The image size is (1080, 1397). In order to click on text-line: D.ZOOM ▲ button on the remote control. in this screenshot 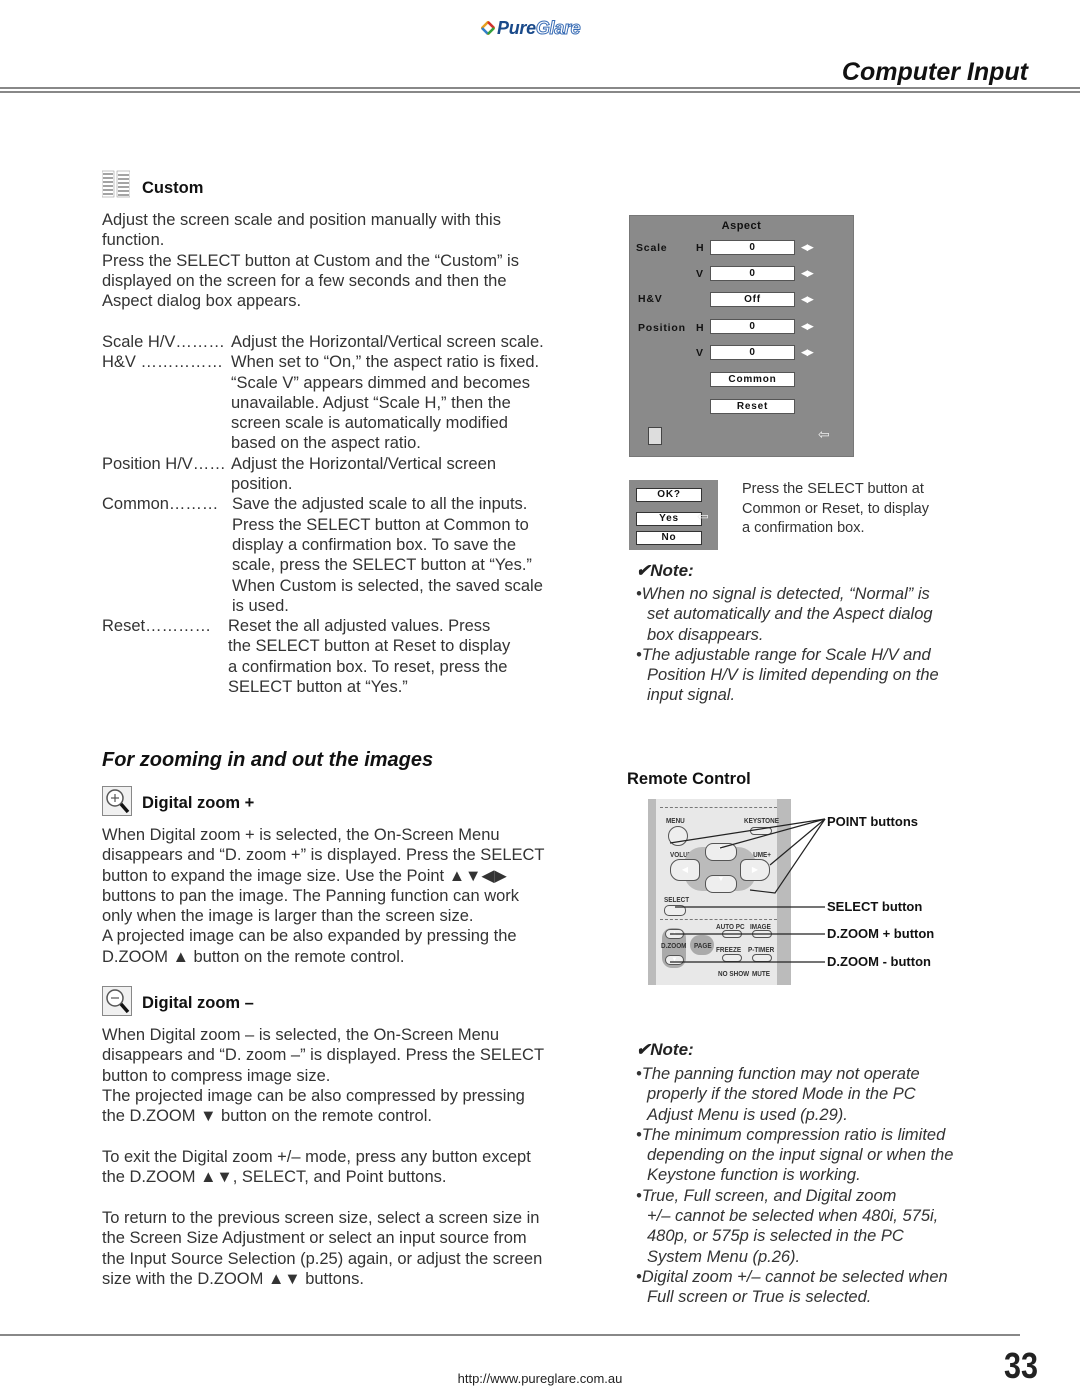, I will do `click(253, 956)`.